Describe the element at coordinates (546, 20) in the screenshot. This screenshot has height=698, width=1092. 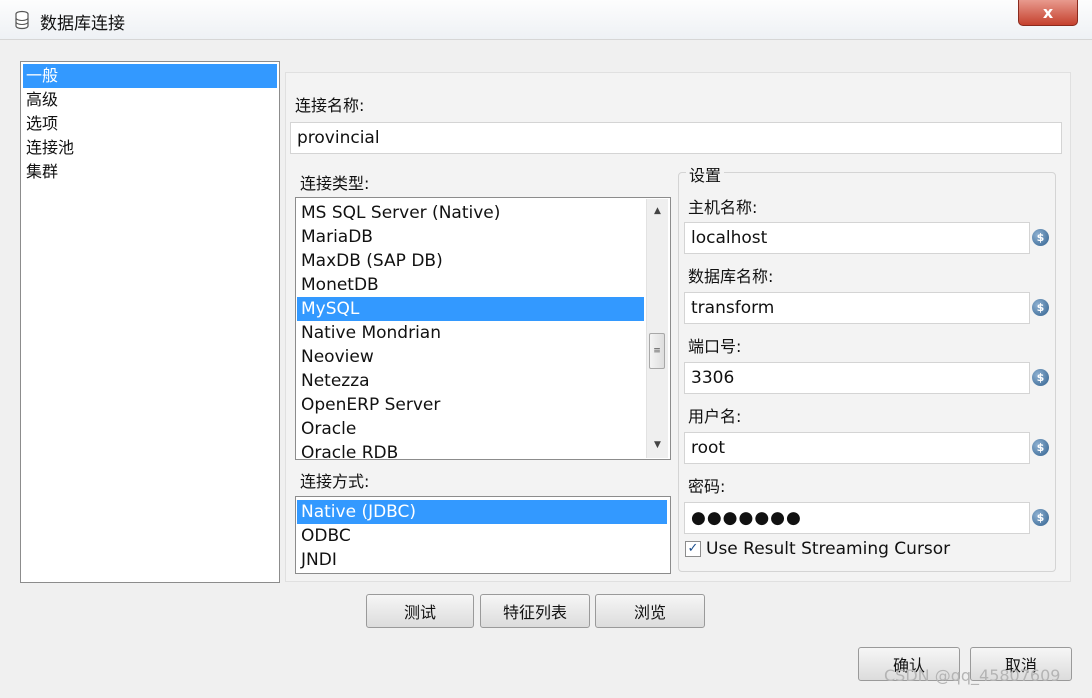
I see `title-bar: 数据库连接 x` at that location.